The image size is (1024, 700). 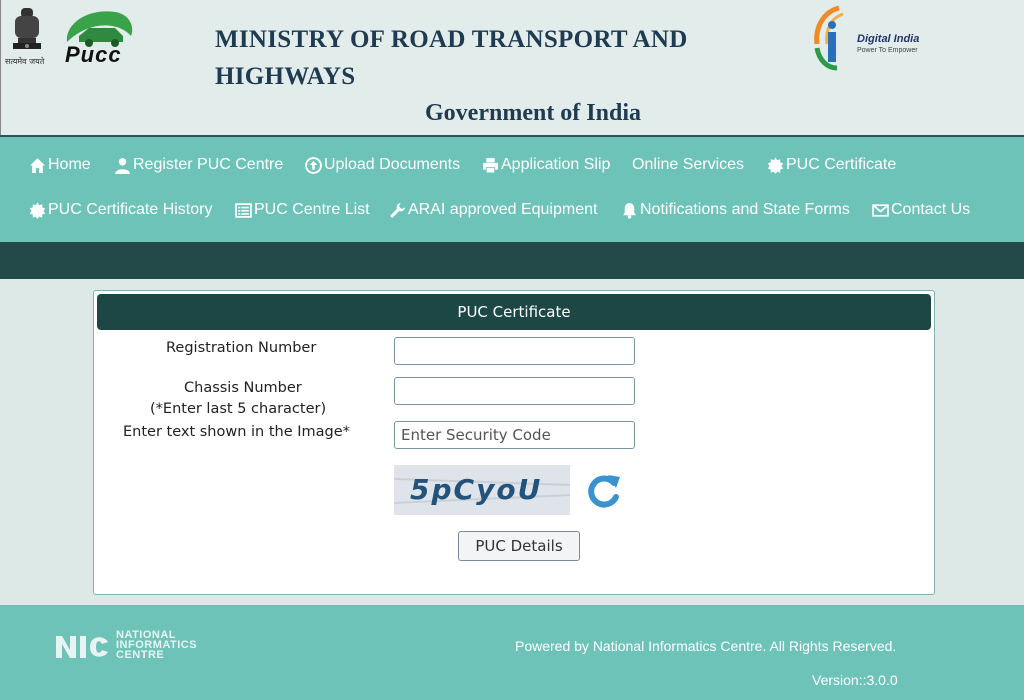 What do you see at coordinates (451, 39) in the screenshot?
I see `ministry-title-line1: MINISTRY OF ROAD TRANSPORT AND` at bounding box center [451, 39].